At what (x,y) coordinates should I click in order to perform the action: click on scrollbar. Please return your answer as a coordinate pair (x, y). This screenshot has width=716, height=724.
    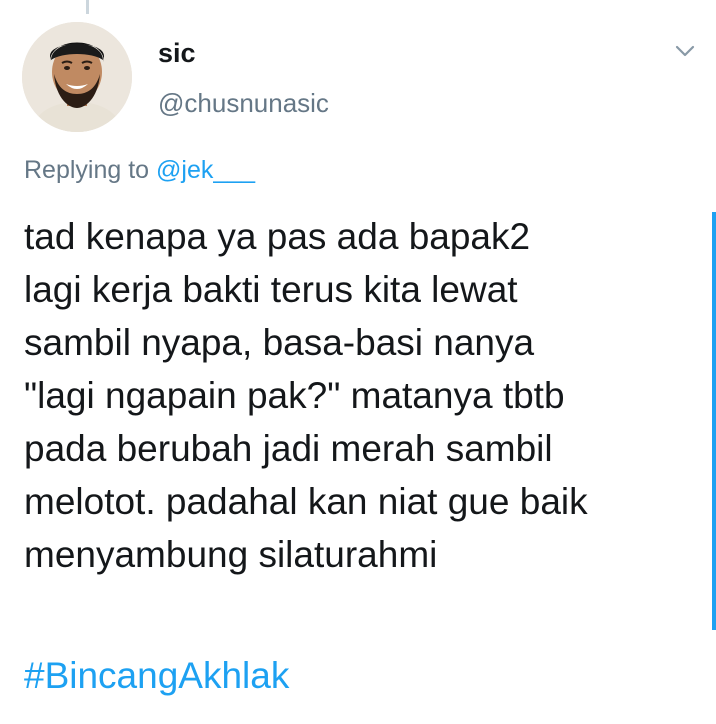
    Looking at the image, I should click on (714, 421).